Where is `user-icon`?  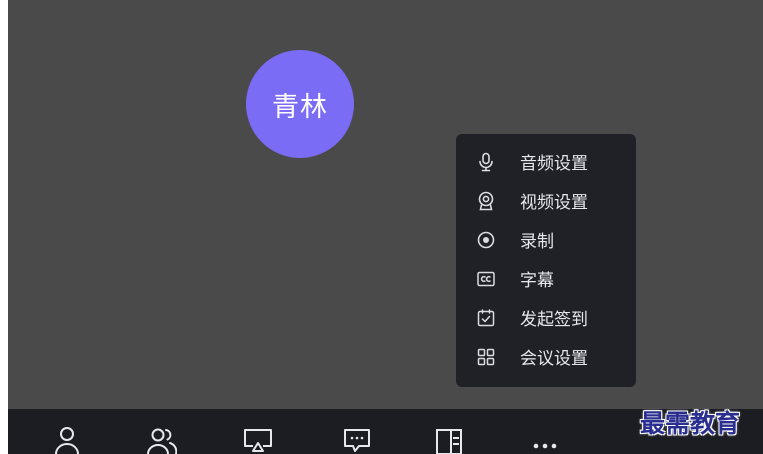 user-icon is located at coordinates (67, 440).